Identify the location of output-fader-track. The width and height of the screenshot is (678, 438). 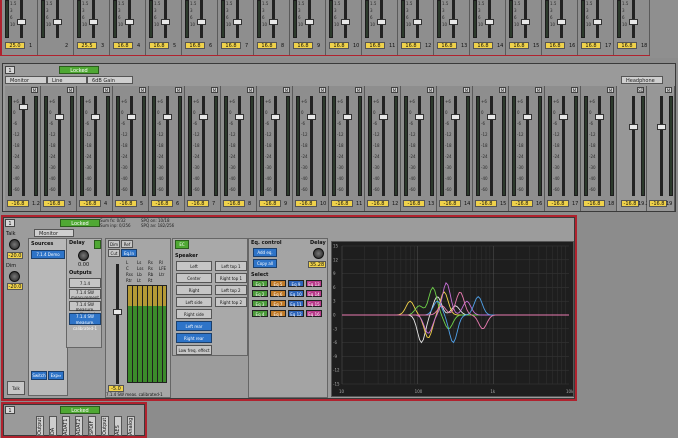
(117, 324).